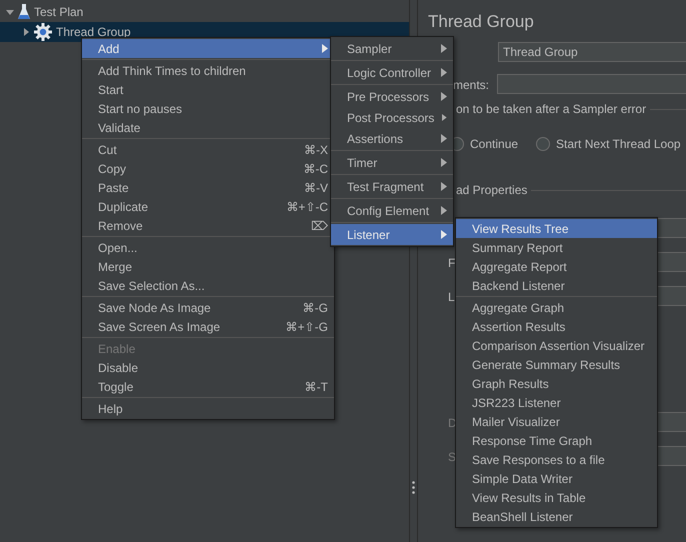 The width and height of the screenshot is (686, 542). Describe the element at coordinates (43, 32) in the screenshot. I see `gear-icon` at that location.